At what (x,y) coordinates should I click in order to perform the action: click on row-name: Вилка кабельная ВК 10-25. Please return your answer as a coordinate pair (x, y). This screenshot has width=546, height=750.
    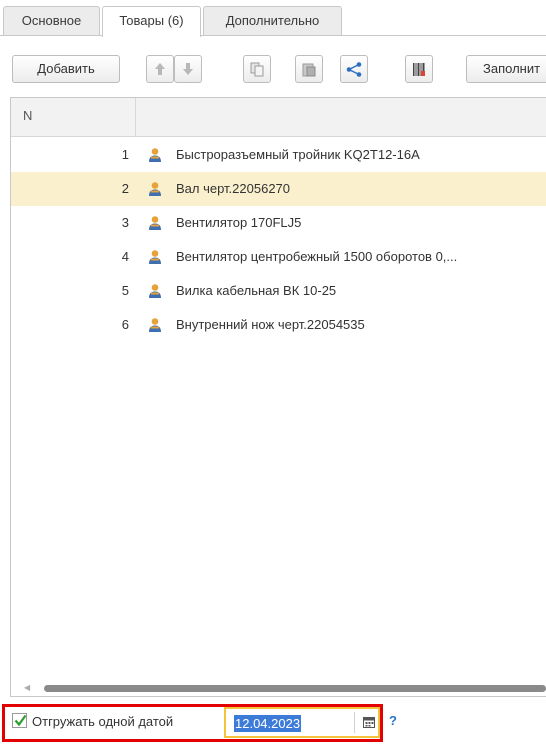
    Looking at the image, I should click on (256, 290).